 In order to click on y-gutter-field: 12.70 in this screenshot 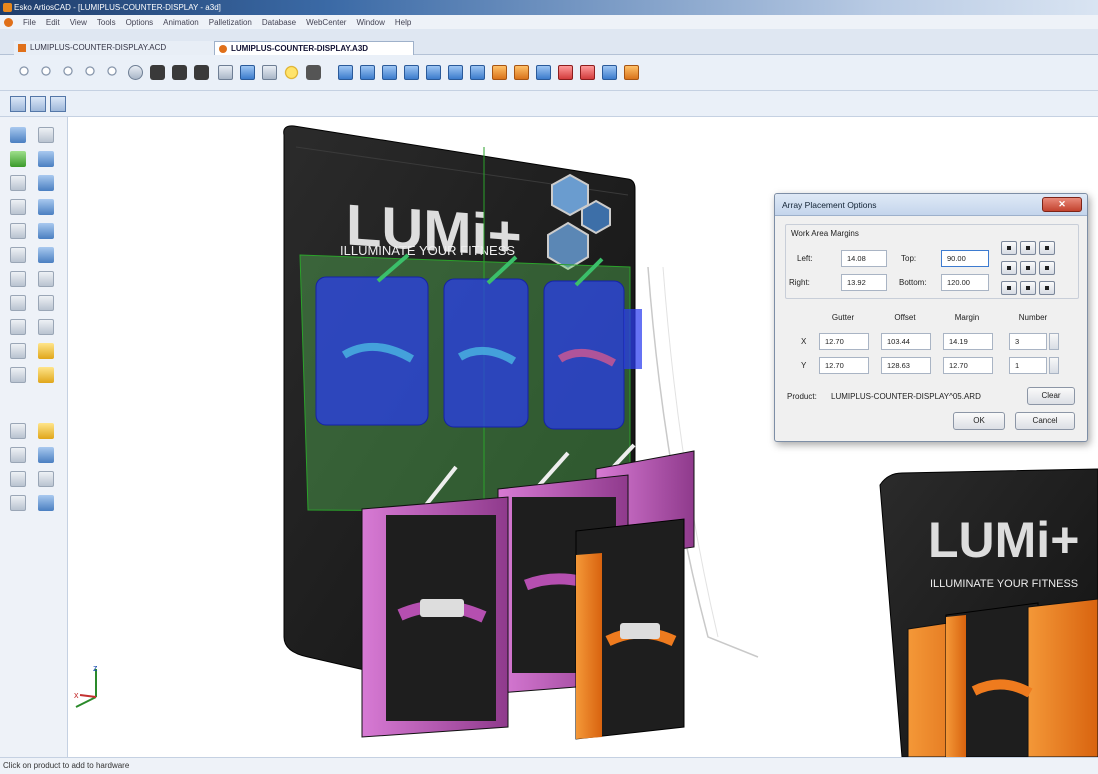, I will do `click(844, 365)`.